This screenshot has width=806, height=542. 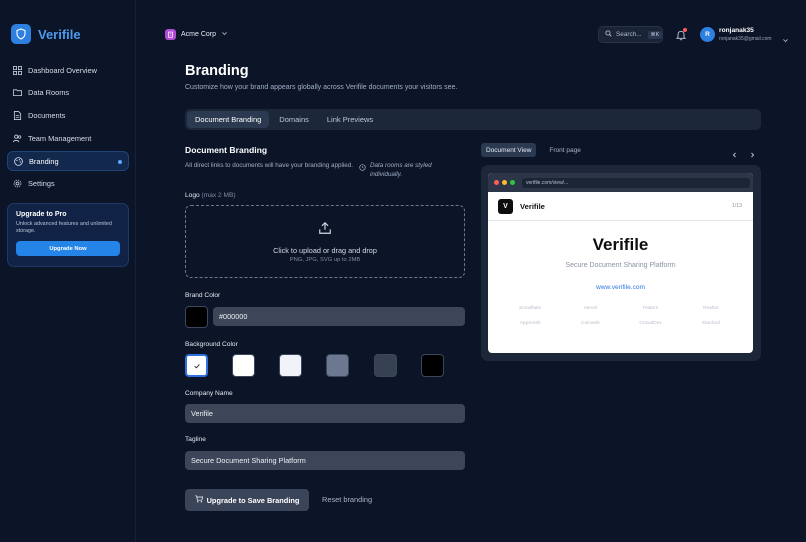 I want to click on brand-color-swatch, so click(x=196, y=317).